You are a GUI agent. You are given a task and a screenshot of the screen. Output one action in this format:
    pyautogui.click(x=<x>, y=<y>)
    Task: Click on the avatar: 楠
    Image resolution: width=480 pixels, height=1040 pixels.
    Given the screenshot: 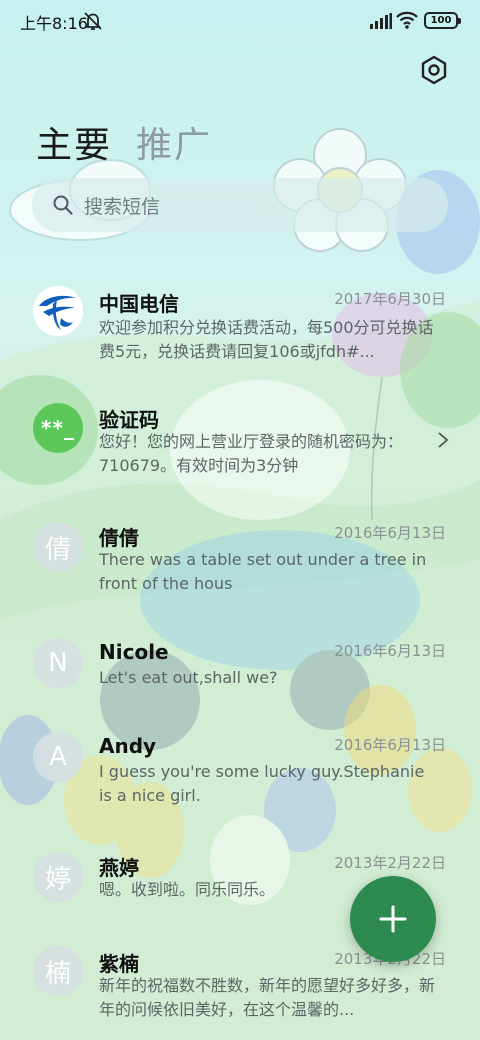 What is the action you would take?
    pyautogui.click(x=58, y=971)
    